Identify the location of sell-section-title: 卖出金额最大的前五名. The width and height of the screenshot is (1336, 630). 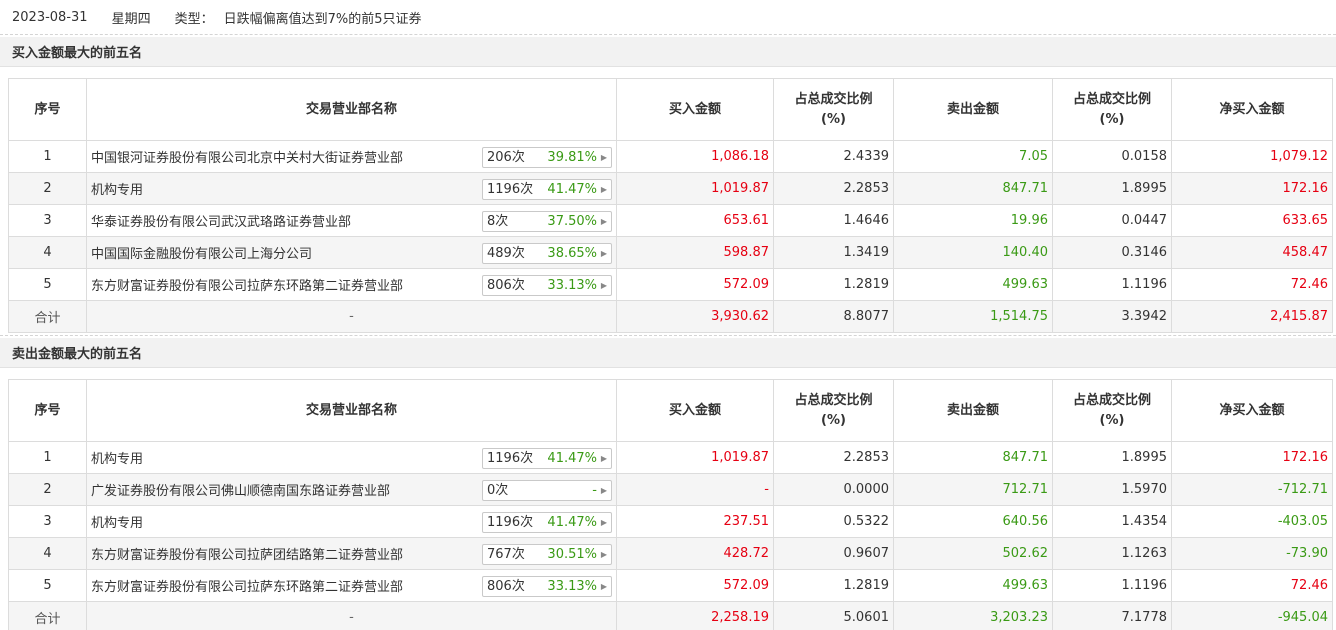
(668, 353).